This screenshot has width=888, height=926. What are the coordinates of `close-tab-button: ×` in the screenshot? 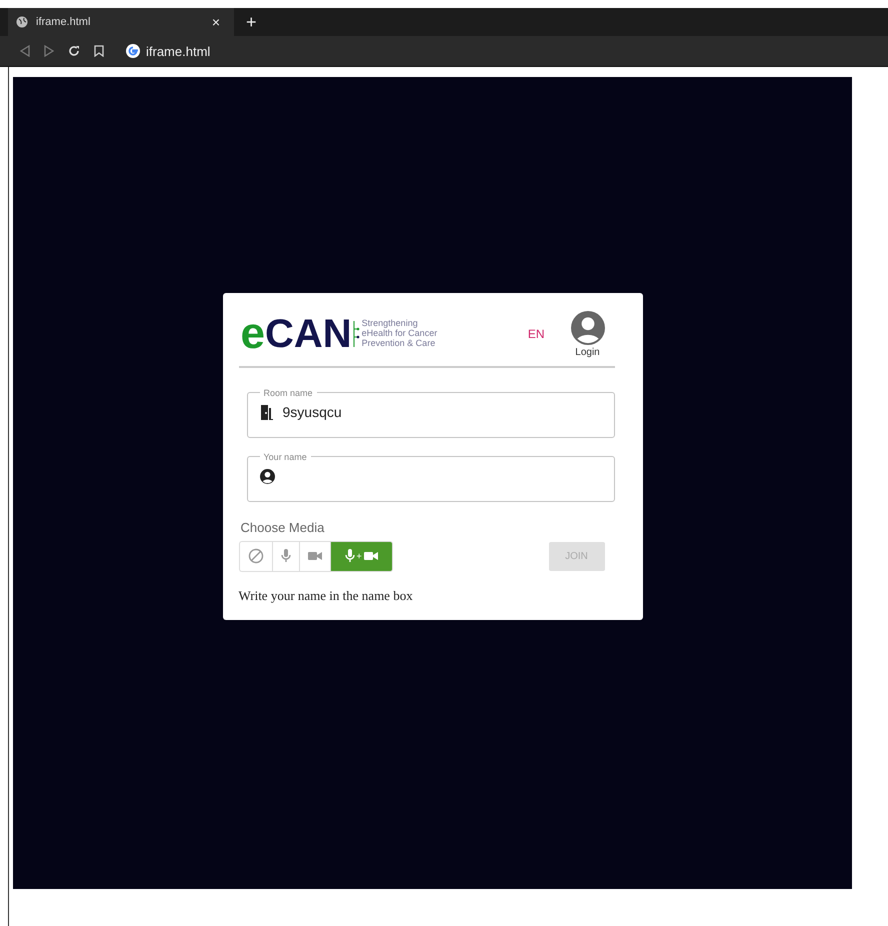 It's located at (216, 22).